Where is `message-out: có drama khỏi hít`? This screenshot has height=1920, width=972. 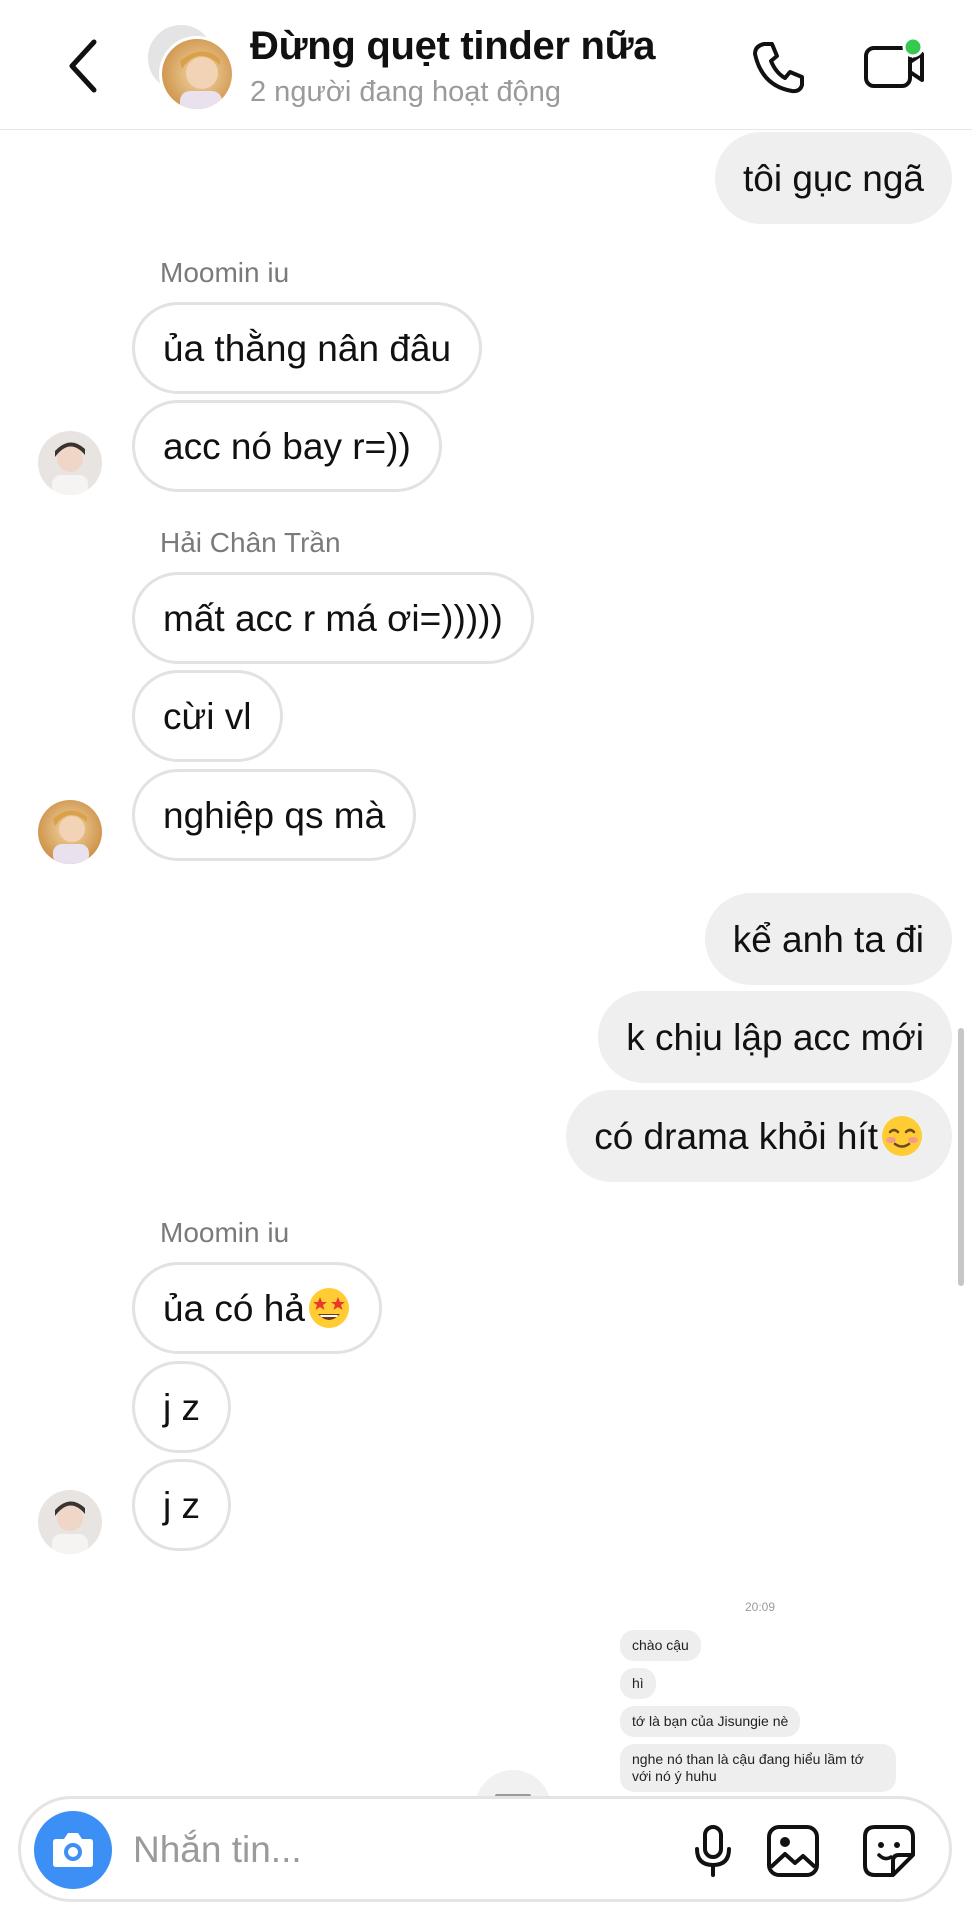
message-out: có drama khỏi hít is located at coordinates (759, 1136).